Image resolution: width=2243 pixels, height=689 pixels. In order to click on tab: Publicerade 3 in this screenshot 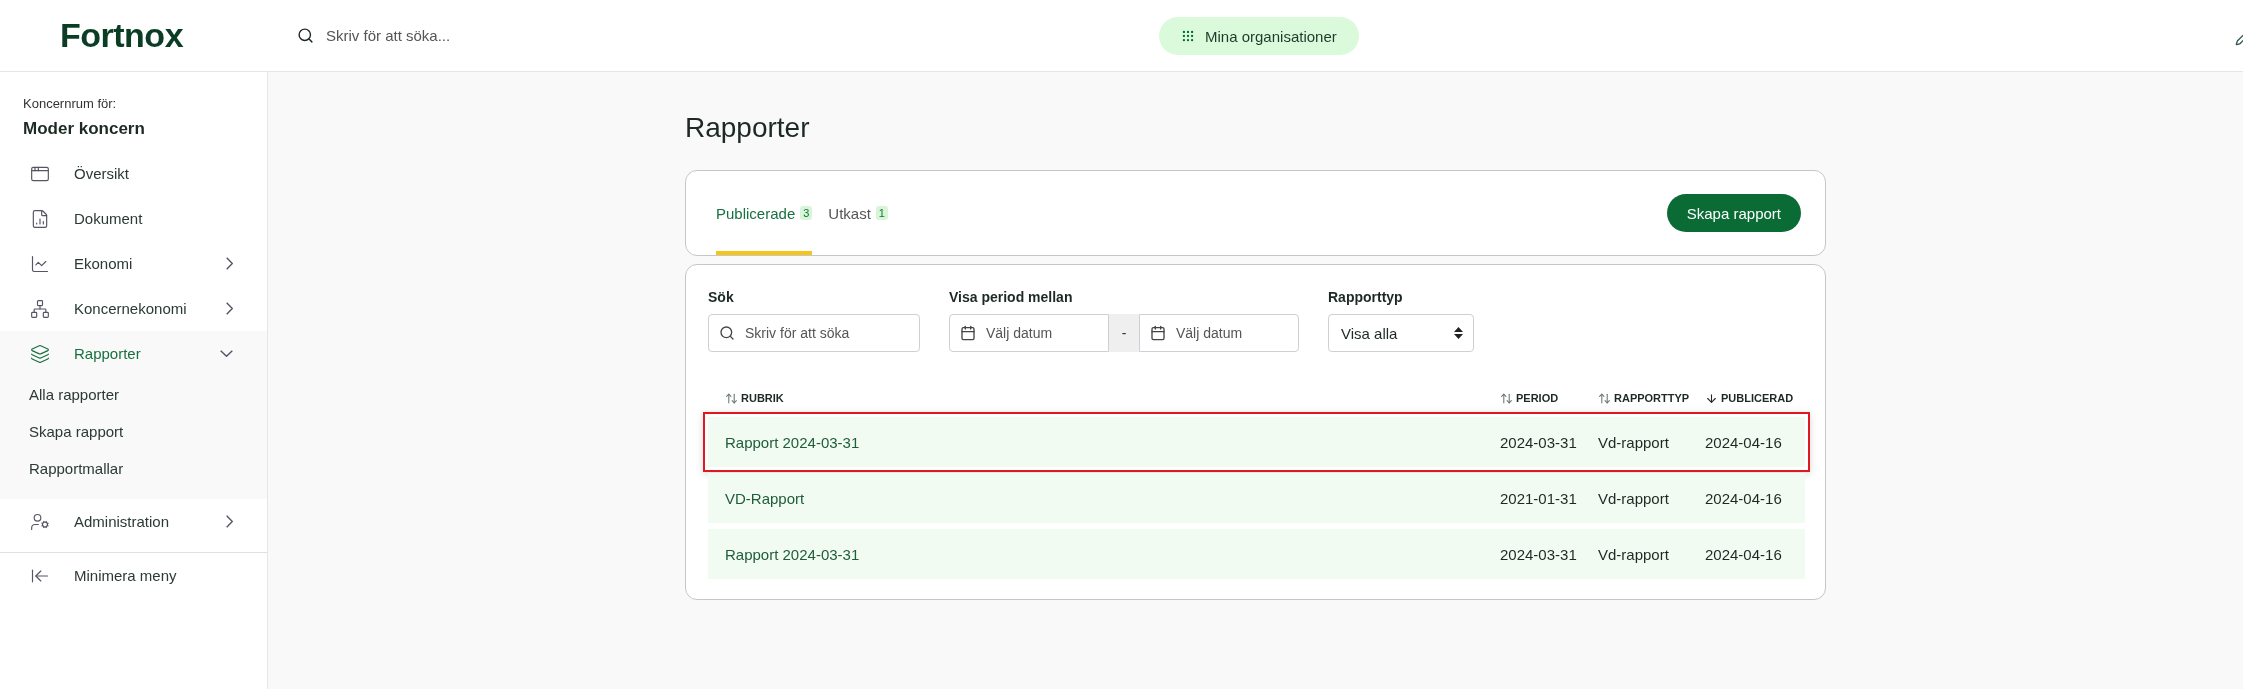, I will do `click(764, 213)`.